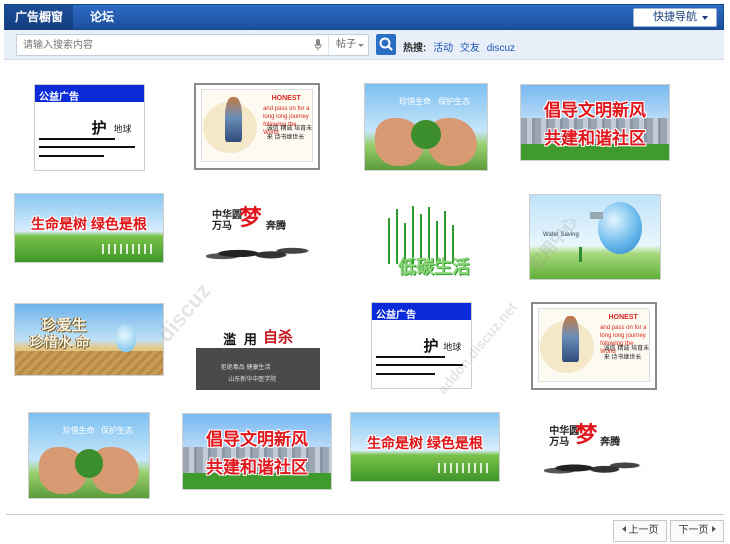  Describe the element at coordinates (89, 362) in the screenshot. I see `desert-sand` at that location.